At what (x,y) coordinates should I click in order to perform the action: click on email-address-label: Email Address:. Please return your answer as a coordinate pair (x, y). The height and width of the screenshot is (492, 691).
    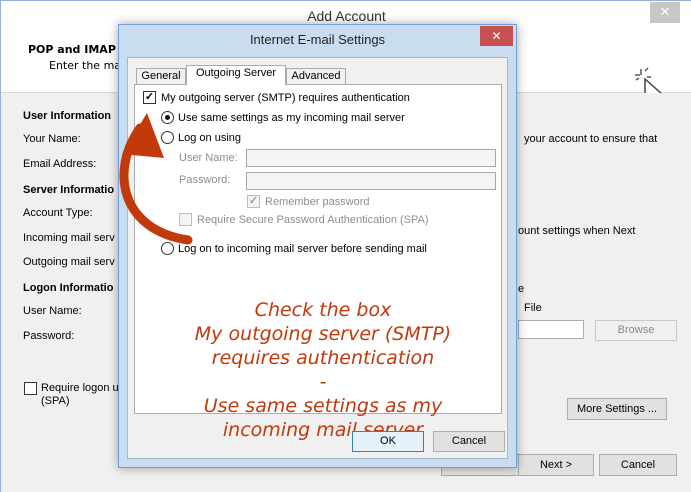
    Looking at the image, I should click on (60, 164).